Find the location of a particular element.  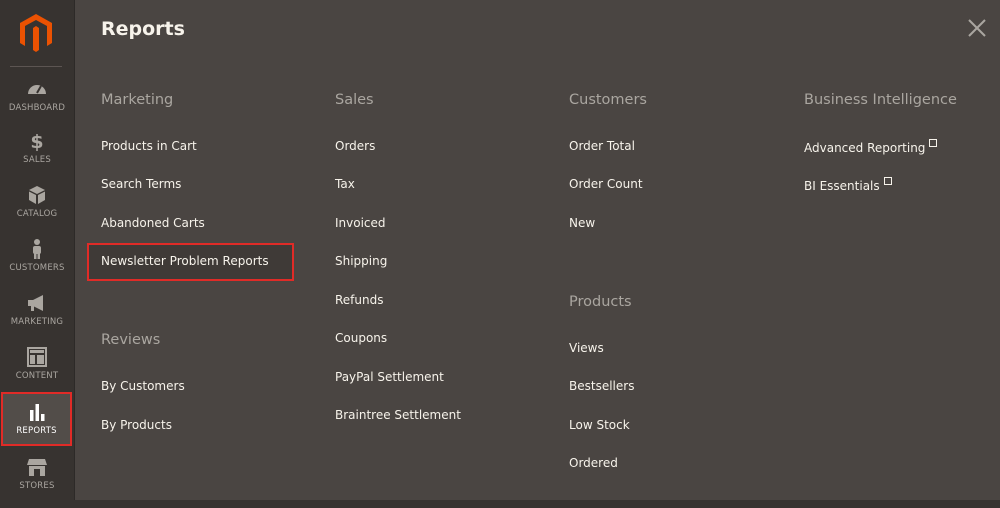

nav-catalog-label: CATALOG is located at coordinates (37, 214).